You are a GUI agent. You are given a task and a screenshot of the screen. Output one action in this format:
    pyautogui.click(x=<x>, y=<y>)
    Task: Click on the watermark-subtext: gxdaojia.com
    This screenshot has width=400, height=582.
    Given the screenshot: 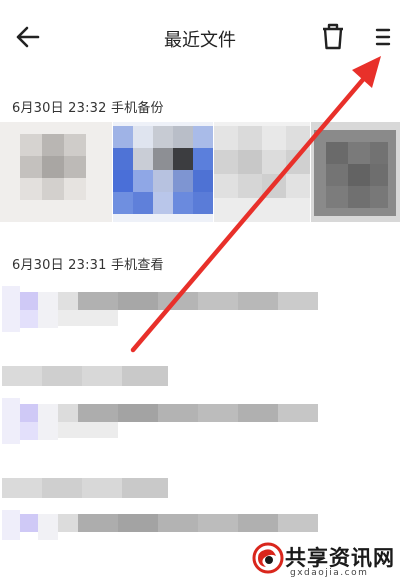 What is the action you would take?
    pyautogui.click(x=329, y=573)
    